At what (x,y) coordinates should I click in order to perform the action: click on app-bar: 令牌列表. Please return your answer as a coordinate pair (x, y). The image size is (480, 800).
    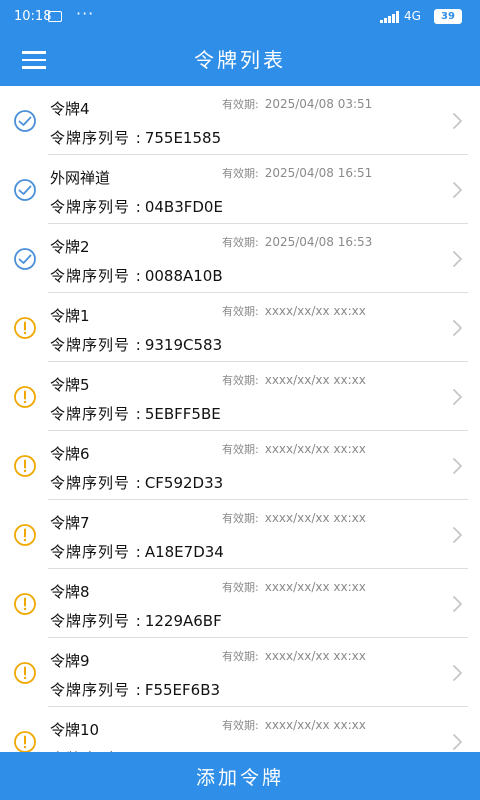
    Looking at the image, I should click on (240, 60).